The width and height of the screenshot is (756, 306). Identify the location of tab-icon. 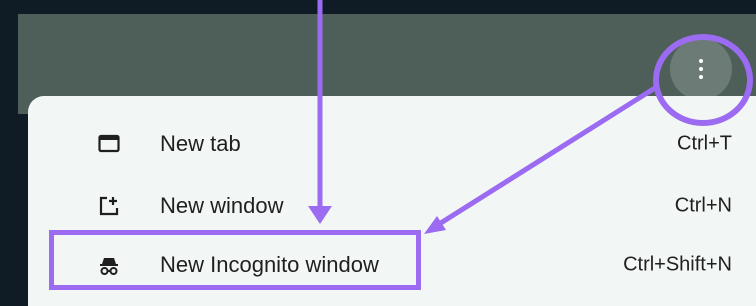
(109, 144).